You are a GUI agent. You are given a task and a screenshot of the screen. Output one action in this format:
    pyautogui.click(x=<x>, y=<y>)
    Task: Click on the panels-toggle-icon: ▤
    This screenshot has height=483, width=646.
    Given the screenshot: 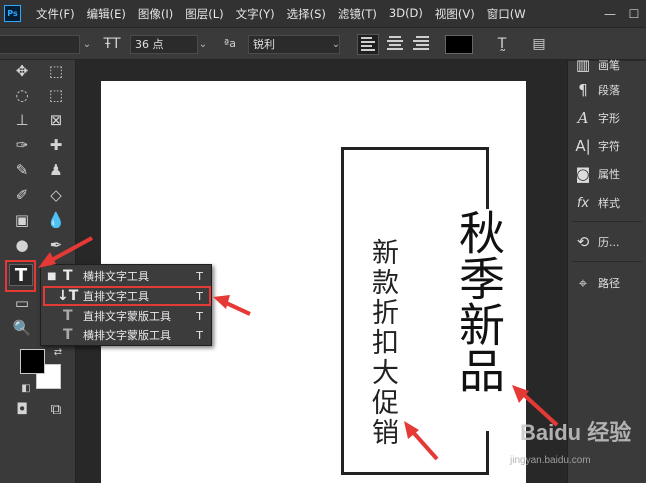 What is the action you would take?
    pyautogui.click(x=539, y=44)
    